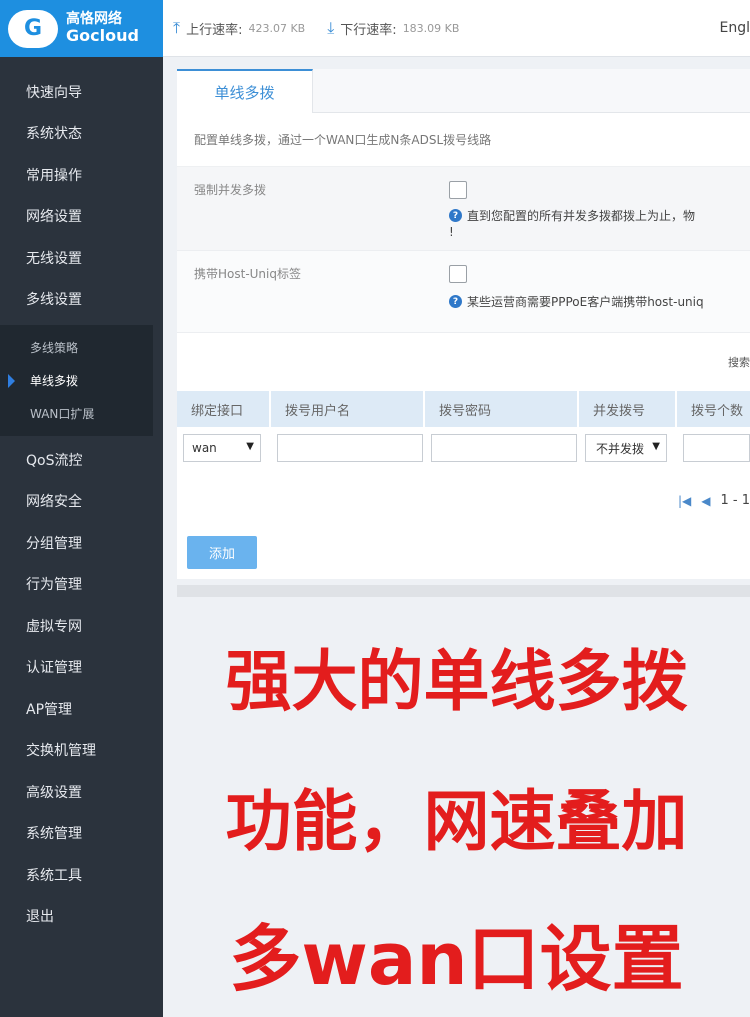  I want to click on interface-select: wan ▼, so click(222, 448).